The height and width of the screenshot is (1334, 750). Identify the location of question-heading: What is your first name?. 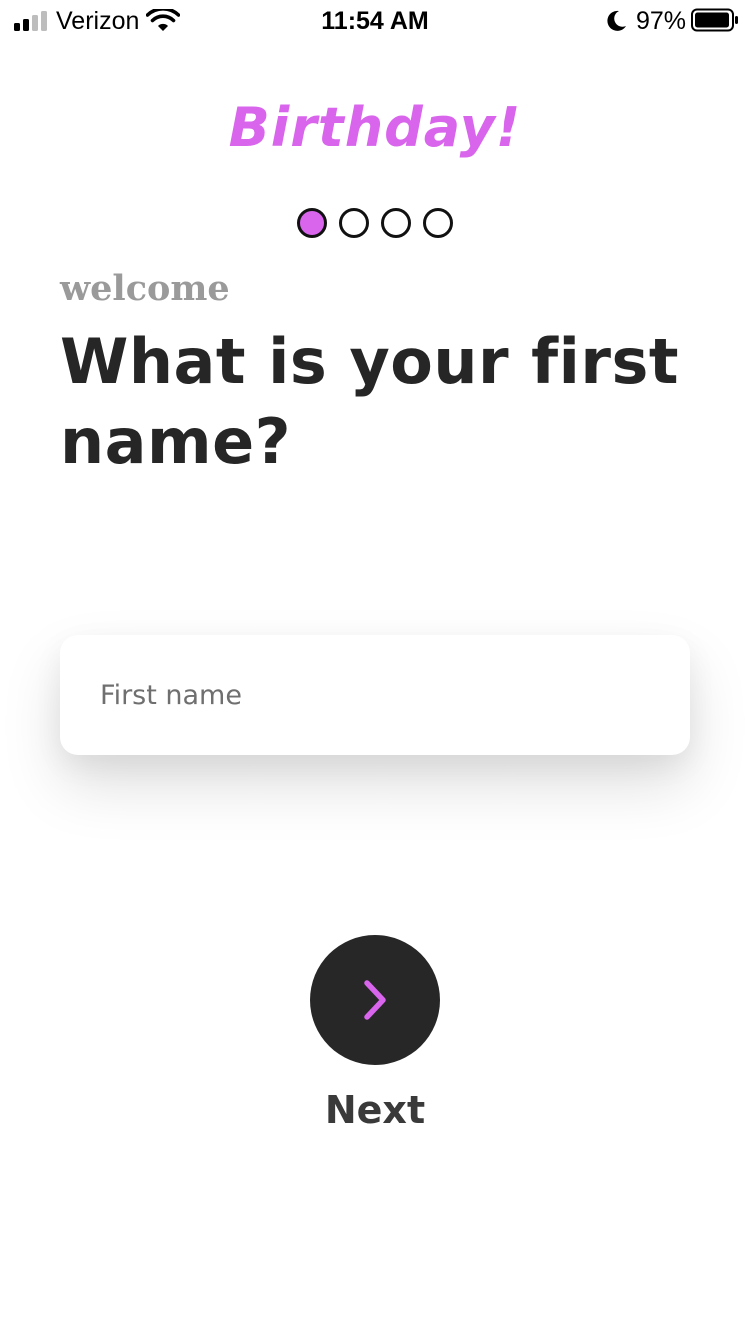
(369, 401).